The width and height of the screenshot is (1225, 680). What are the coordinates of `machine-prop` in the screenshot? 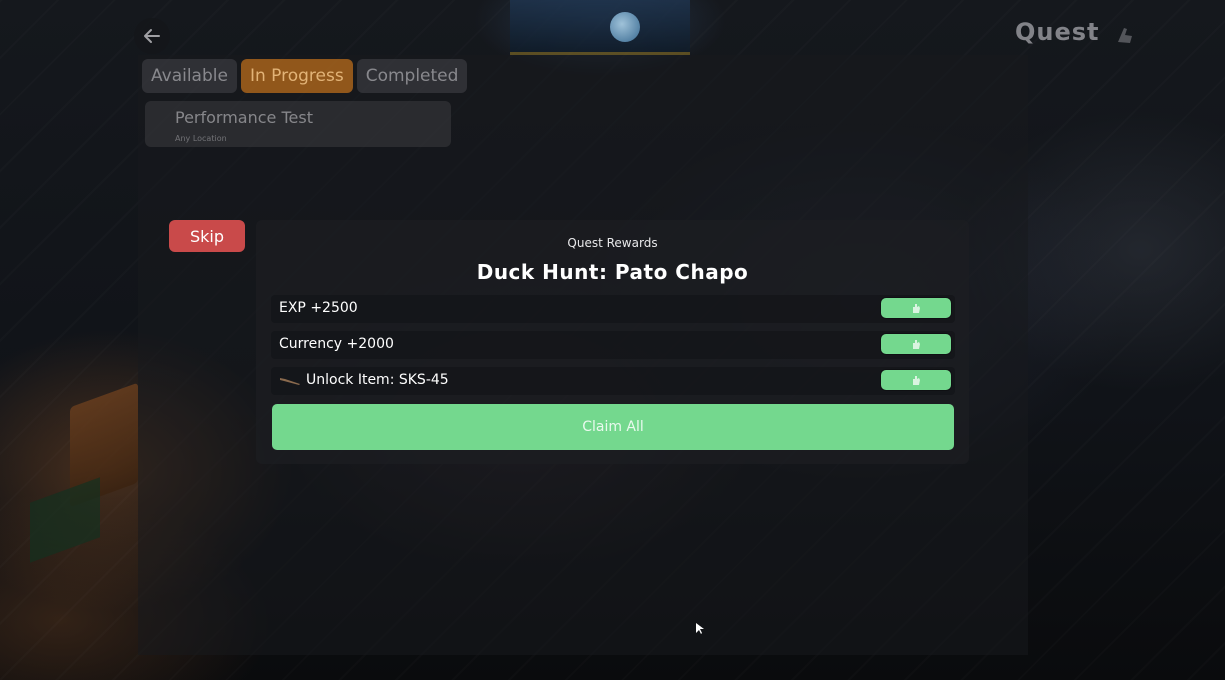 It's located at (600, 27).